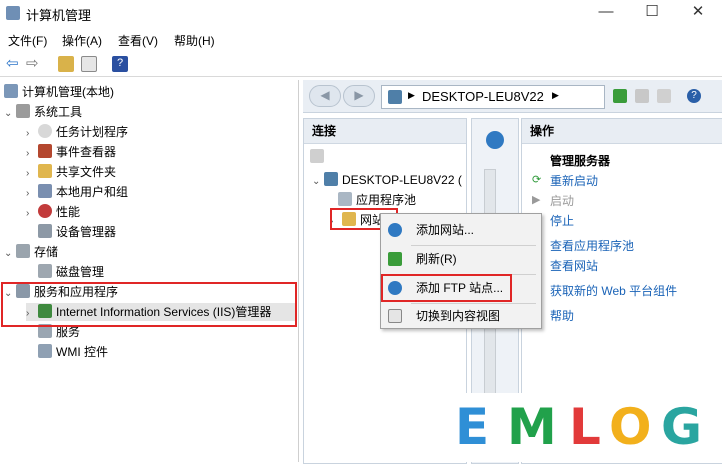 This screenshot has height=464, width=722. I want to click on tree-item-event-viewer: › 事件查看器, so click(71, 152).